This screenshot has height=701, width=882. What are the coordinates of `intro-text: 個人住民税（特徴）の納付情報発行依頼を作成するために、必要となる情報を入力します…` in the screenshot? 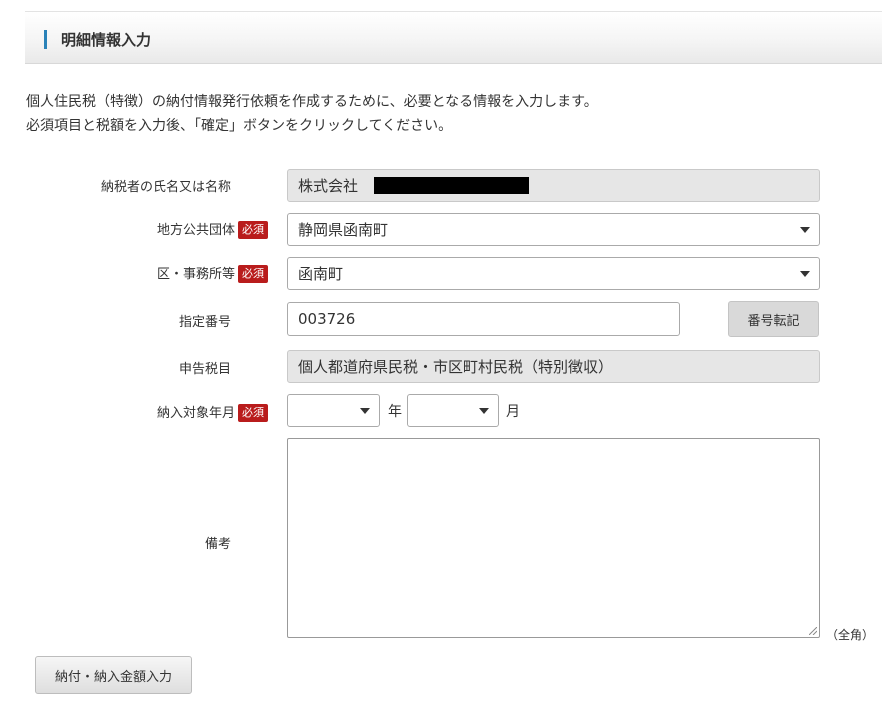 It's located at (312, 114).